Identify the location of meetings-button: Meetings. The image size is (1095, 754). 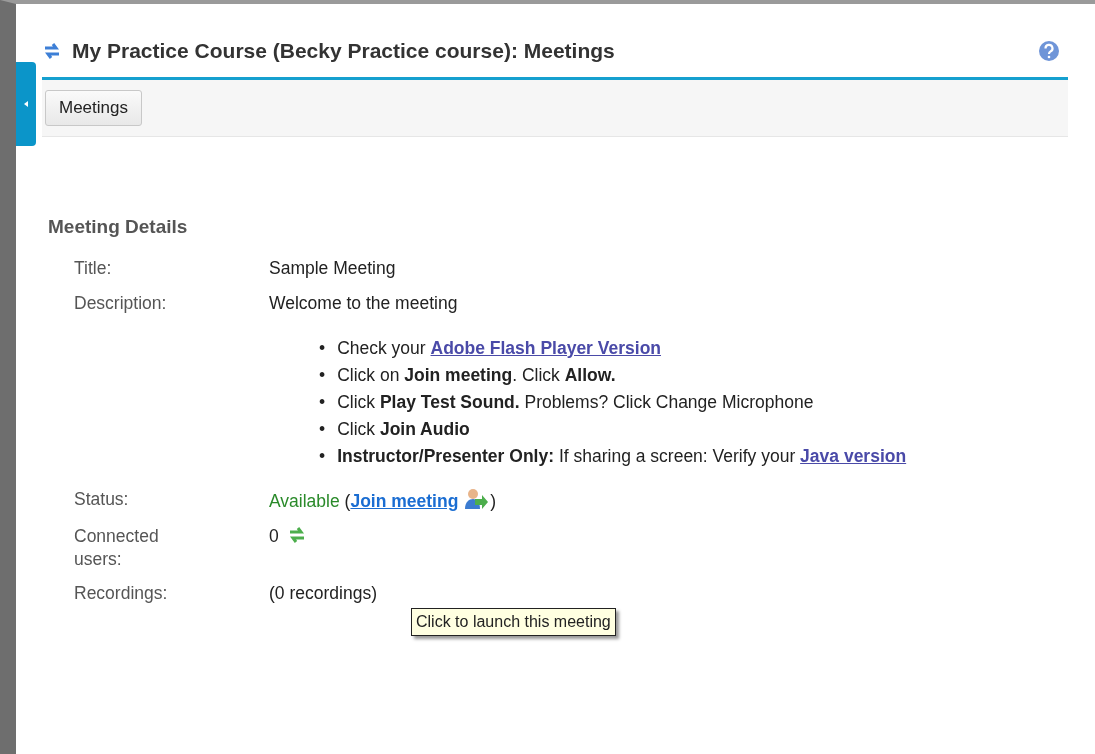
(93, 108).